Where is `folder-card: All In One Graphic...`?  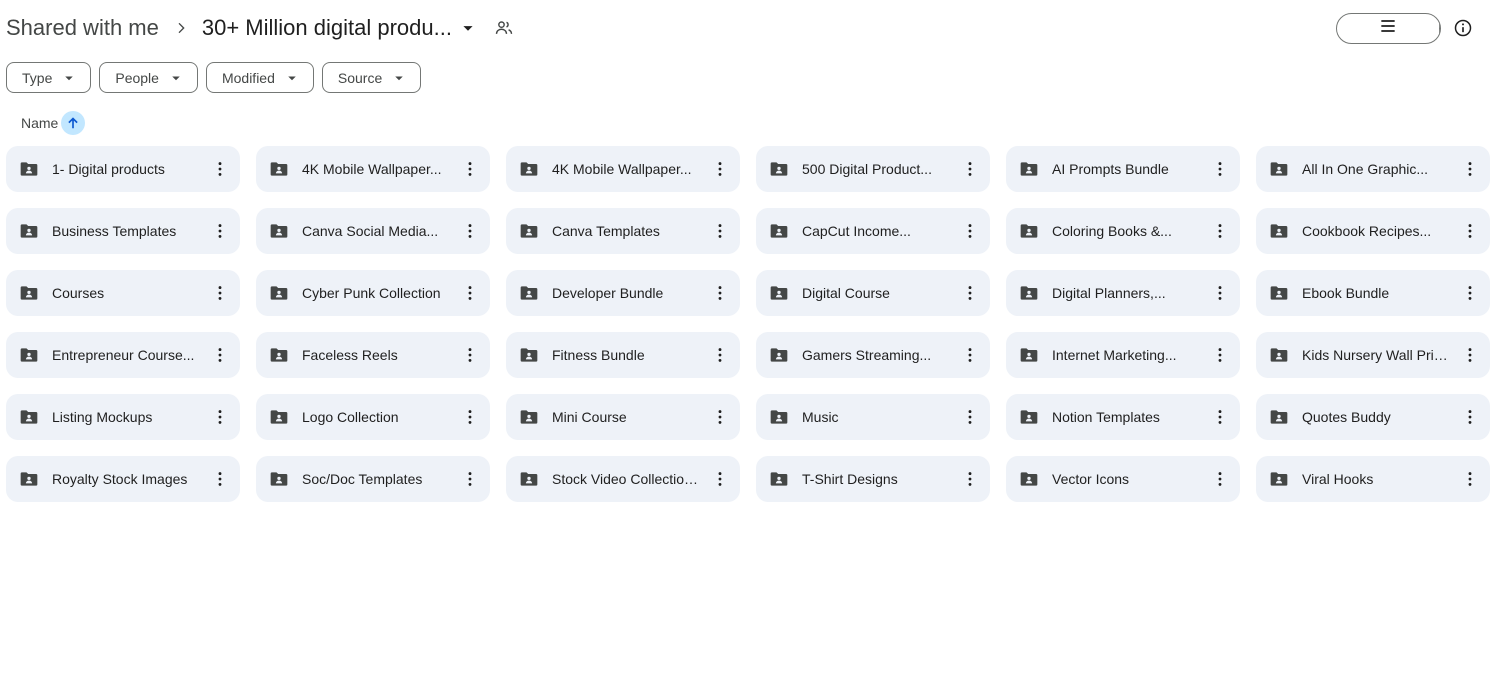 folder-card: All In One Graphic... is located at coordinates (1373, 169).